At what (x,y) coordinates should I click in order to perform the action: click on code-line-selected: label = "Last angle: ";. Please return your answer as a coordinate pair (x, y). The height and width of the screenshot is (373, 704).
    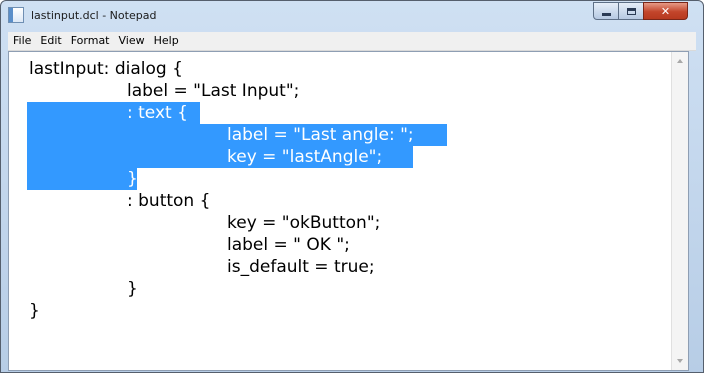
    Looking at the image, I should click on (228, 135).